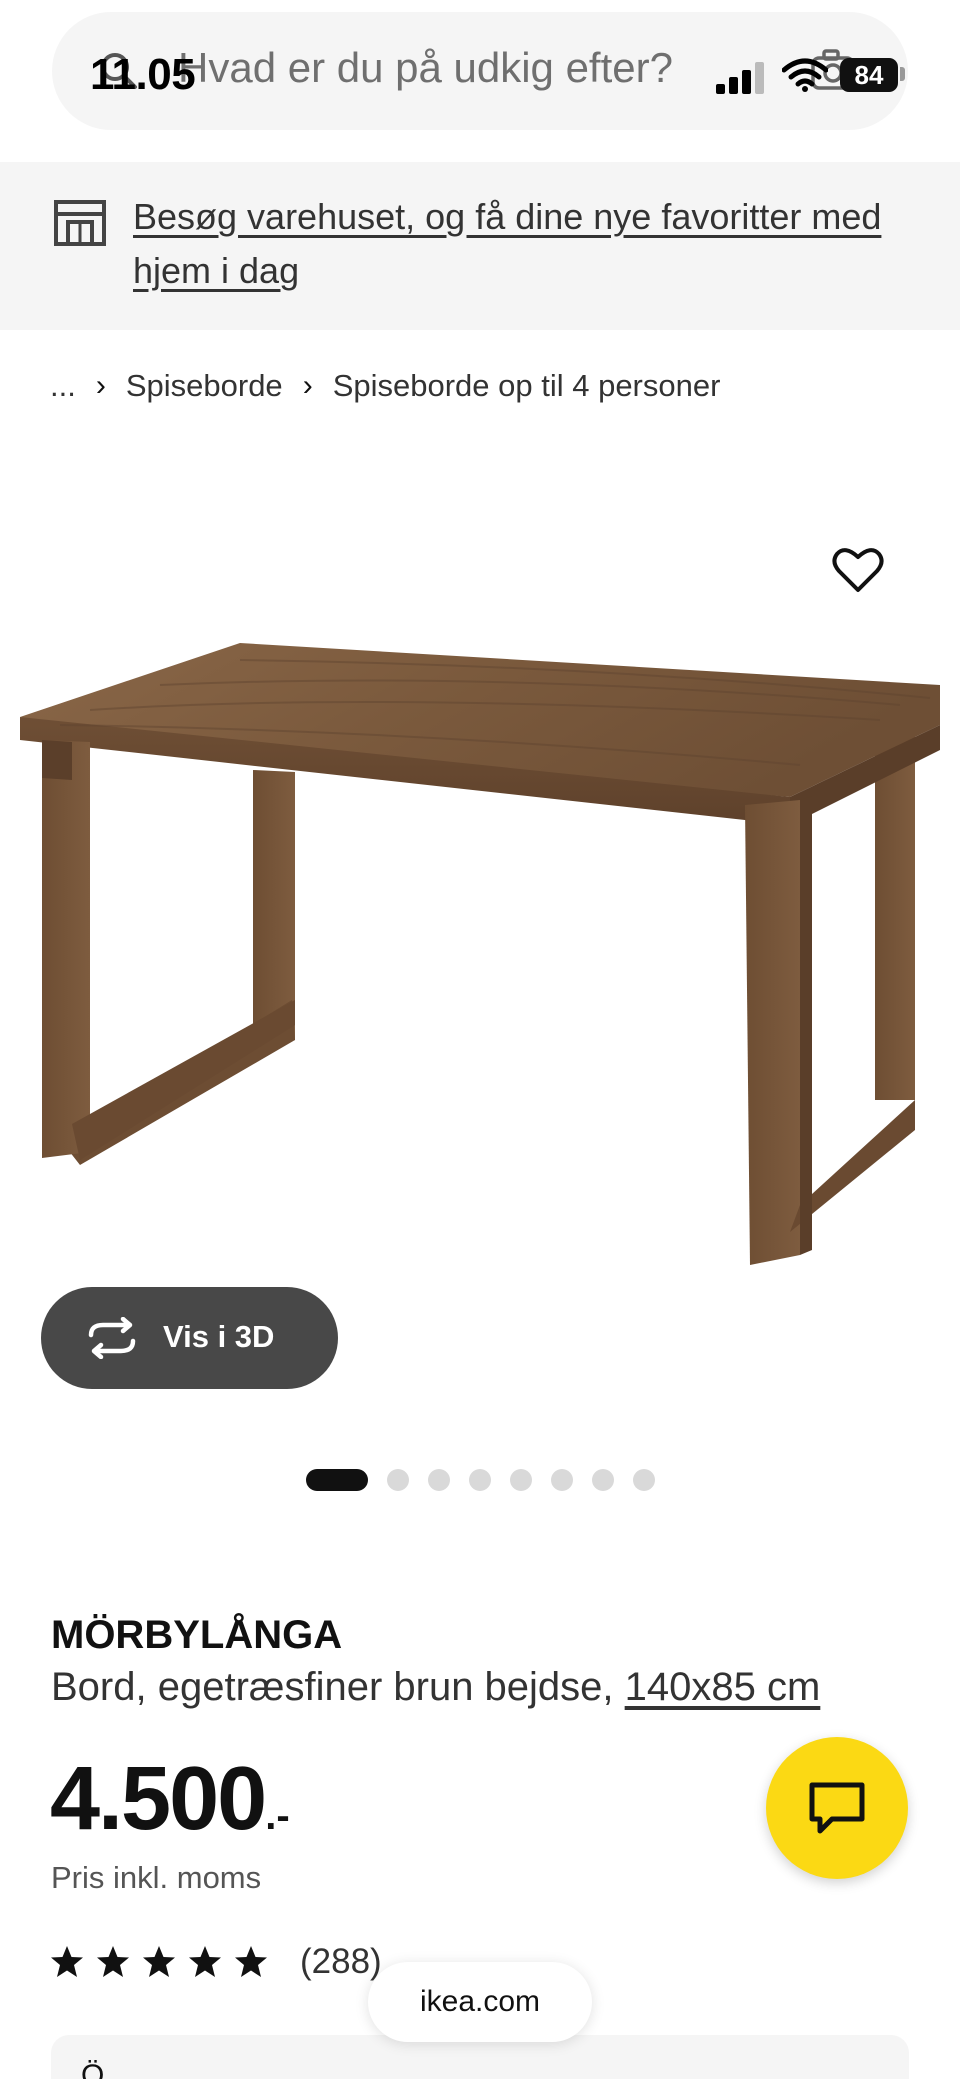 The image size is (960, 2079). Describe the element at coordinates (158, 1799) in the screenshot. I see `price-amount: 4.500` at that location.